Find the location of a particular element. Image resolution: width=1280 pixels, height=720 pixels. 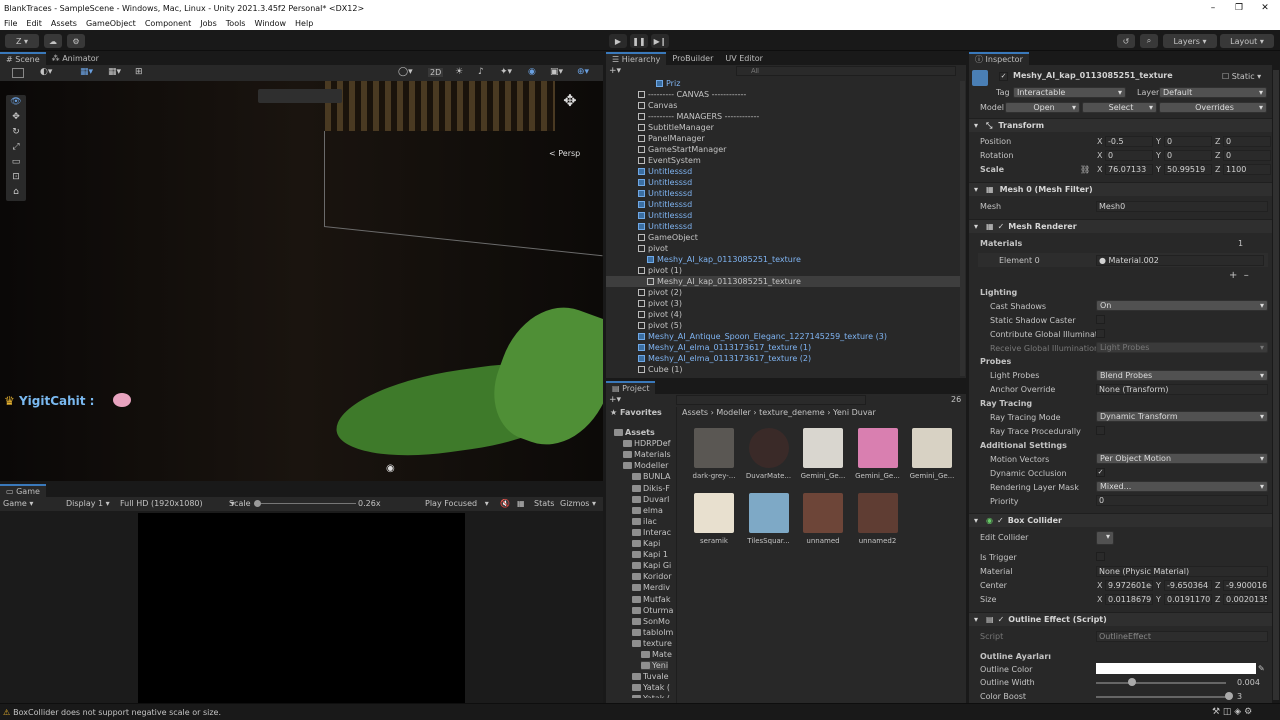

color-boost-handle is located at coordinates (1229, 696).